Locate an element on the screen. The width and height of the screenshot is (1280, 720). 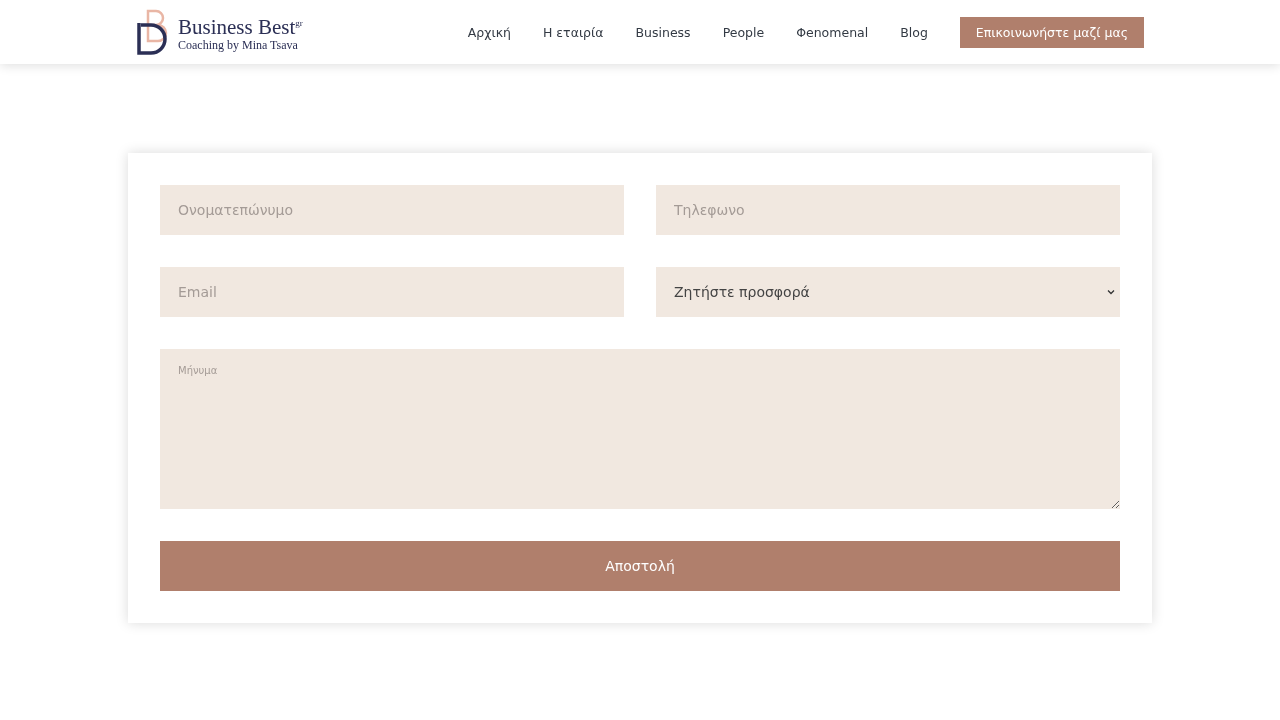
input-field: Τηλεφωνο is located at coordinates (888, 210).